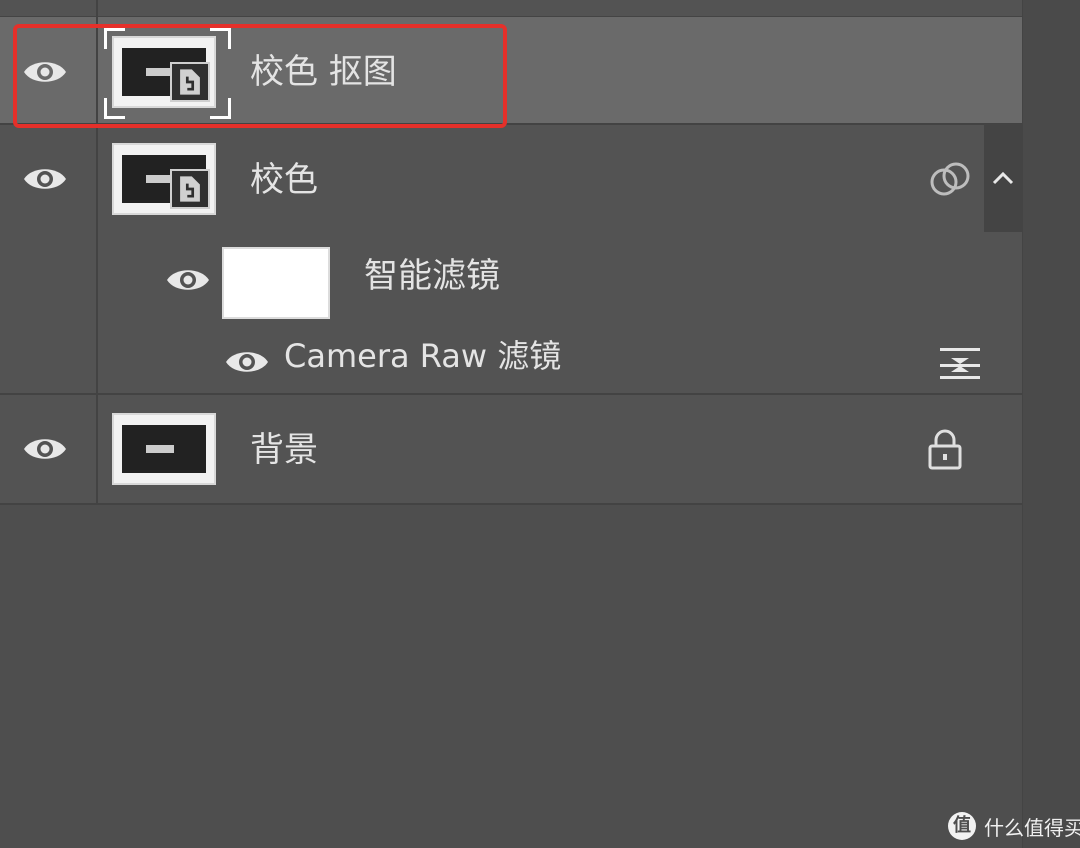 This screenshot has width=1080, height=848. I want to click on watermark-logo-text: 值, so click(962, 825).